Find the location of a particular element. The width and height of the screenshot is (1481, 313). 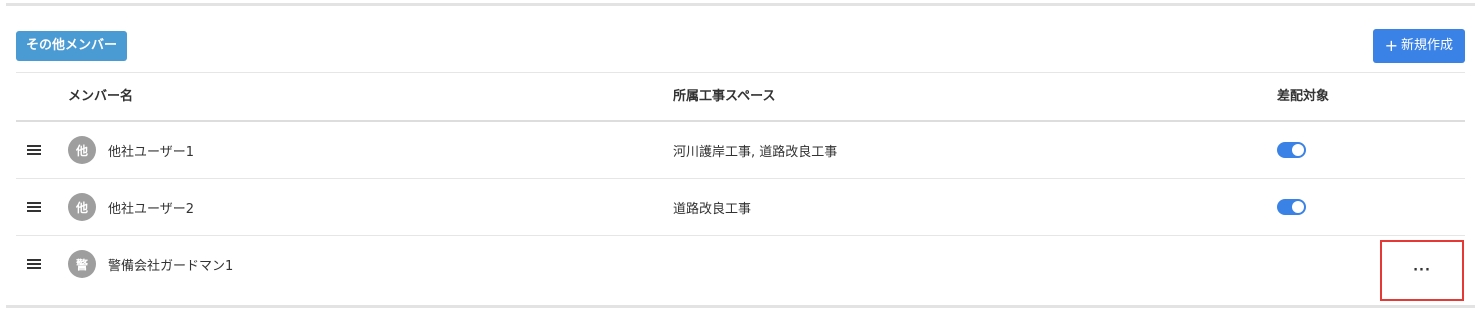

section-title-badge: その他メンバー is located at coordinates (72, 46).